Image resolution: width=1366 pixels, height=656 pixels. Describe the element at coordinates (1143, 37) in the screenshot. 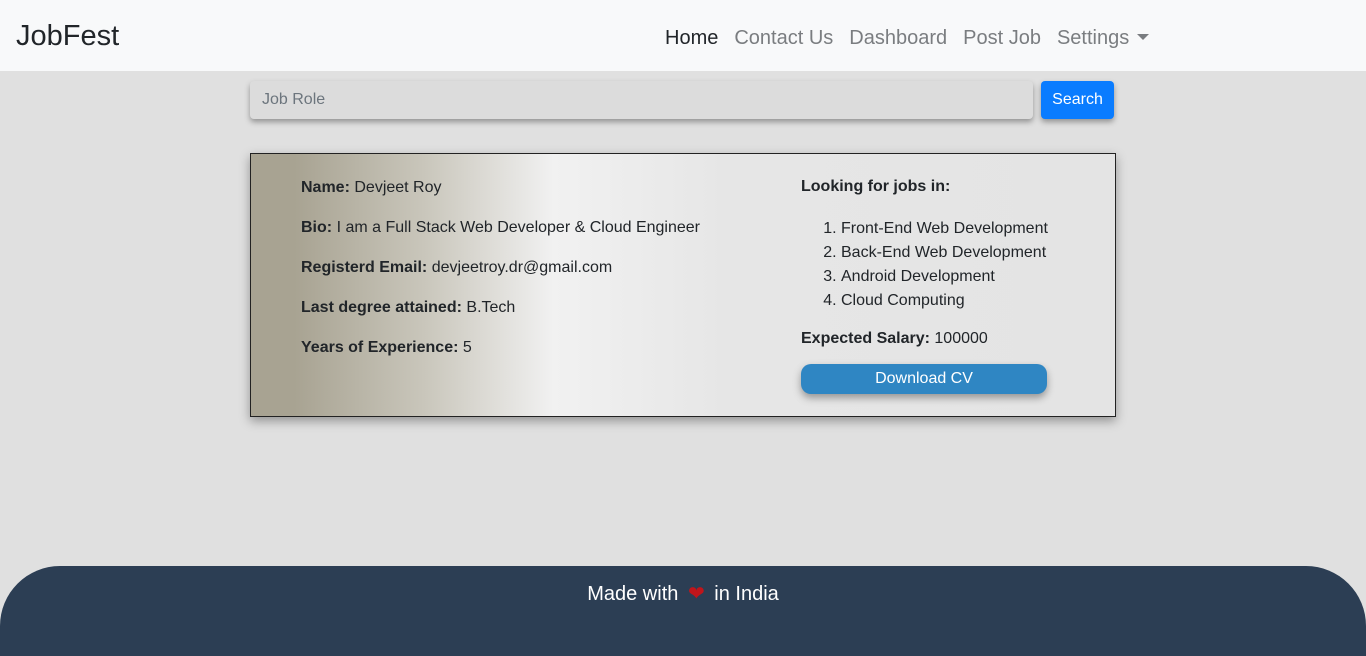

I see `caret-down-icon` at that location.